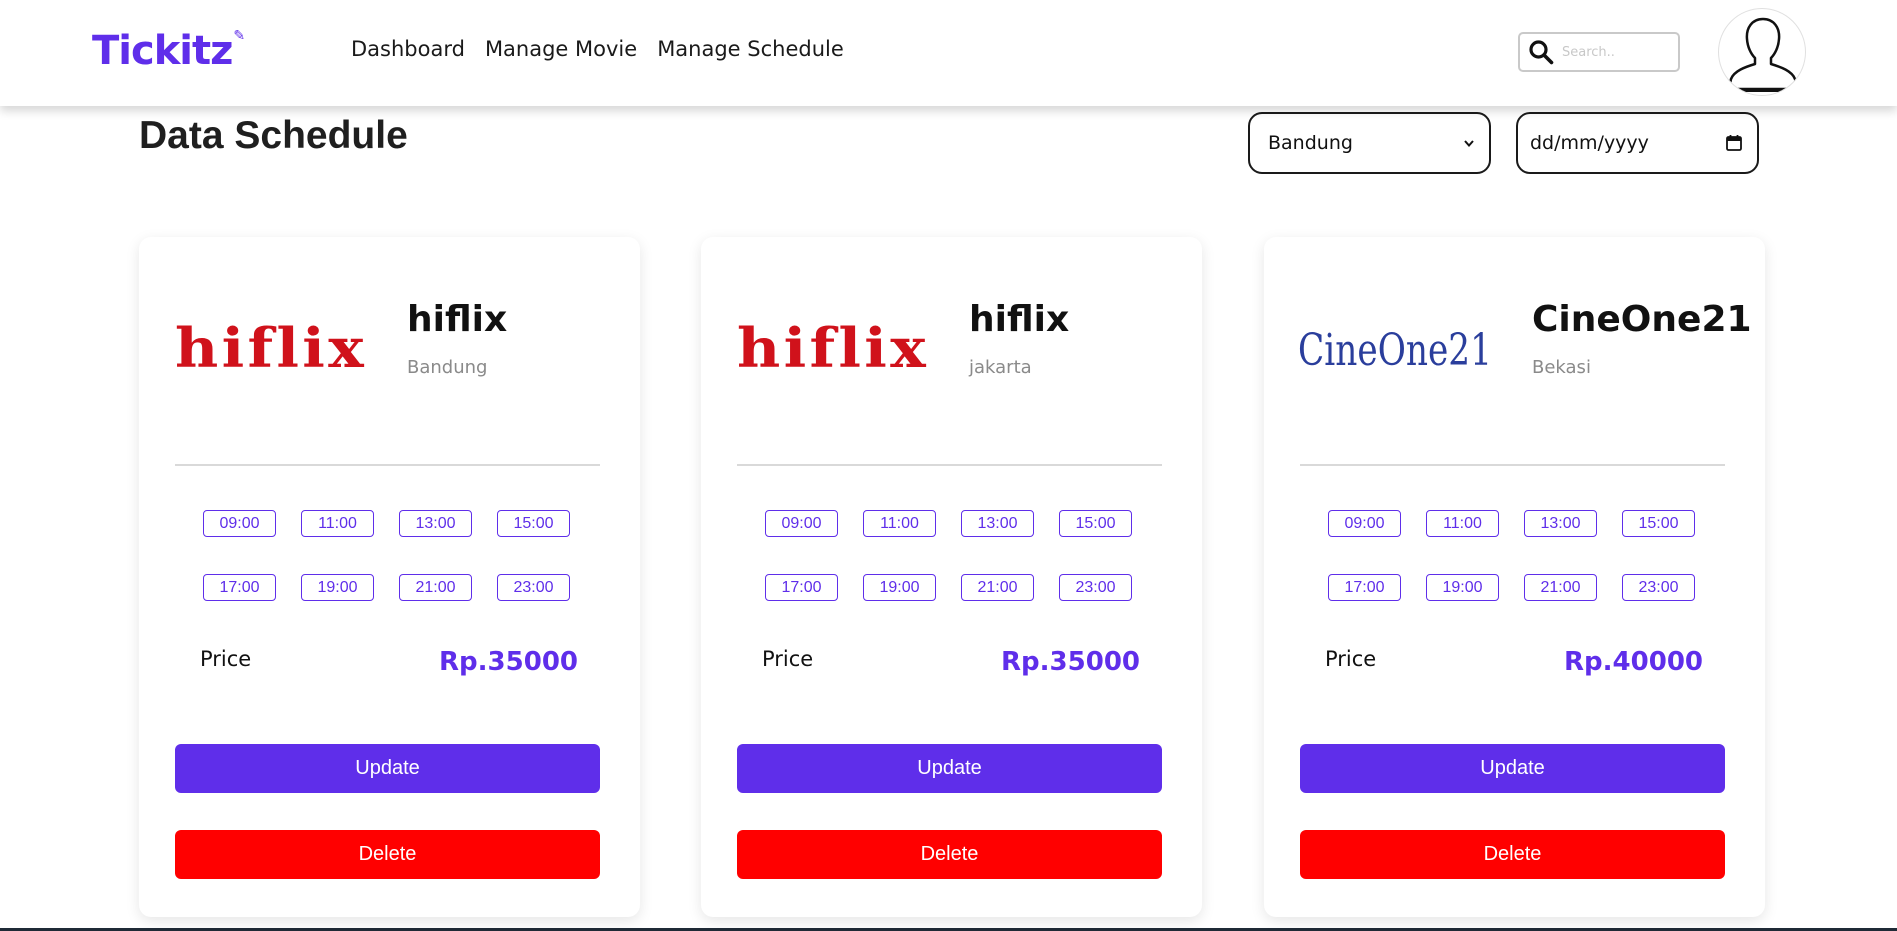 The height and width of the screenshot is (931, 1897). I want to click on search-box, so click(1599, 52).